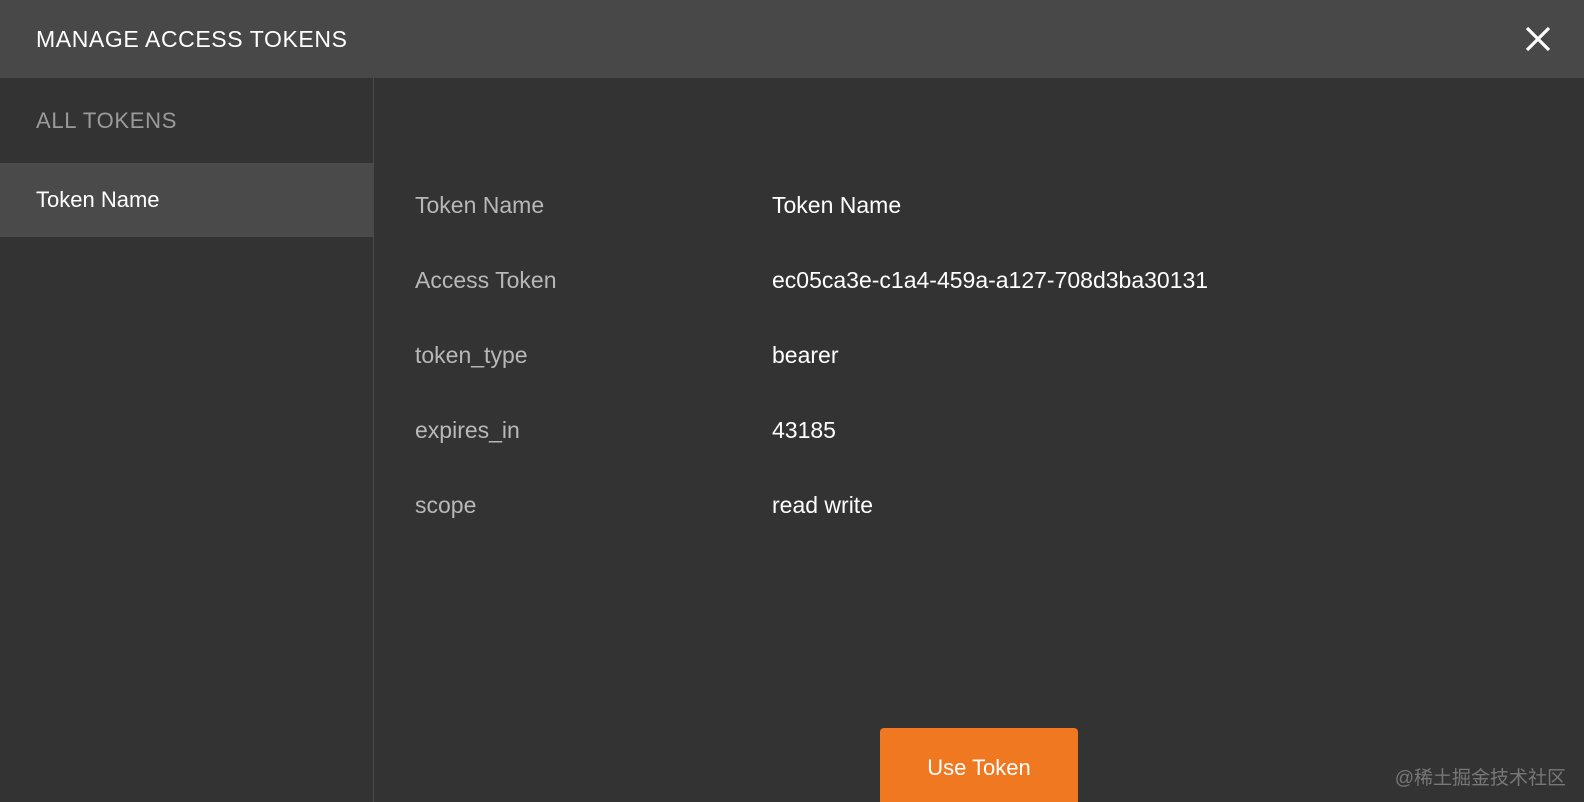 The width and height of the screenshot is (1584, 802). What do you see at coordinates (990, 280) in the screenshot?
I see `detail-value-access-token: ec05ca3e-c1a4-459a-a127-708d3ba30131` at bounding box center [990, 280].